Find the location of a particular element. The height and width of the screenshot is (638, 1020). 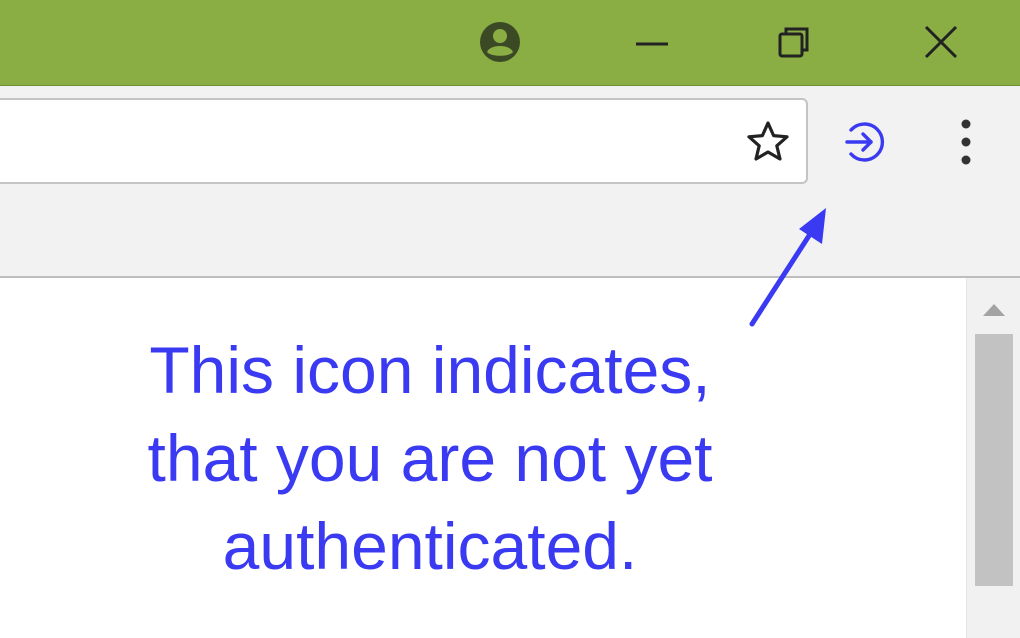

address-bar is located at coordinates (404, 141).